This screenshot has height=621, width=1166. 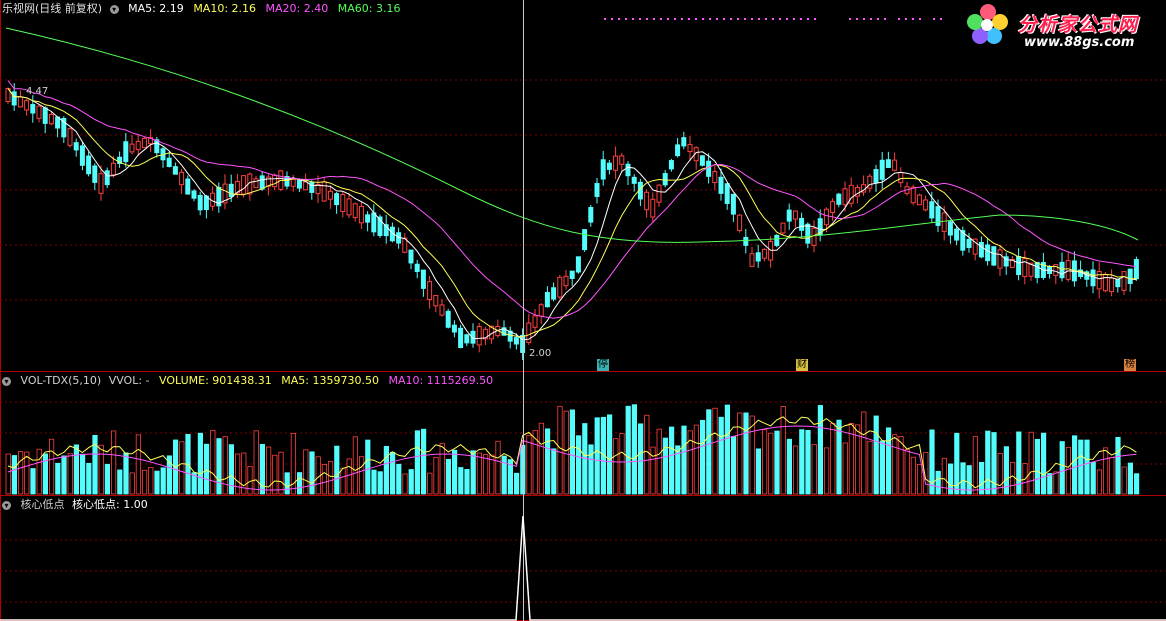 What do you see at coordinates (987, 24) in the screenshot?
I see `flower-logo-icon` at bounding box center [987, 24].